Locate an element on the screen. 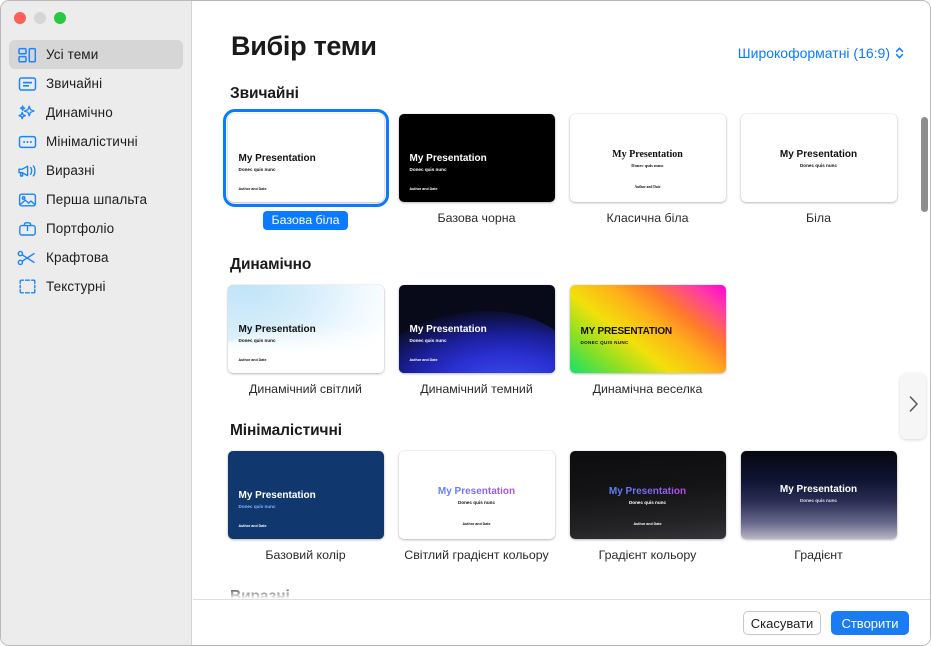  sidebar-item-label: Текстурні is located at coordinates (76, 286).